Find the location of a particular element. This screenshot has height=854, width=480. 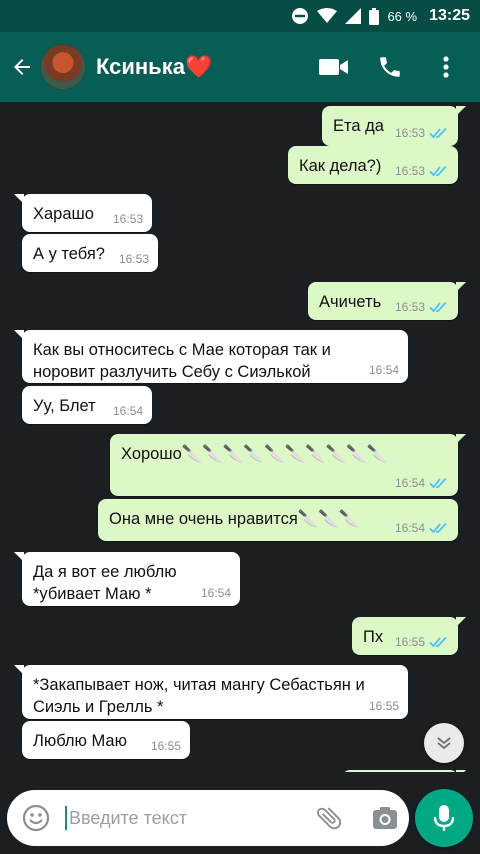

message-bubble-outgoing: Она мне очень нравится🔪🔪🔪 16:54 is located at coordinates (278, 520).